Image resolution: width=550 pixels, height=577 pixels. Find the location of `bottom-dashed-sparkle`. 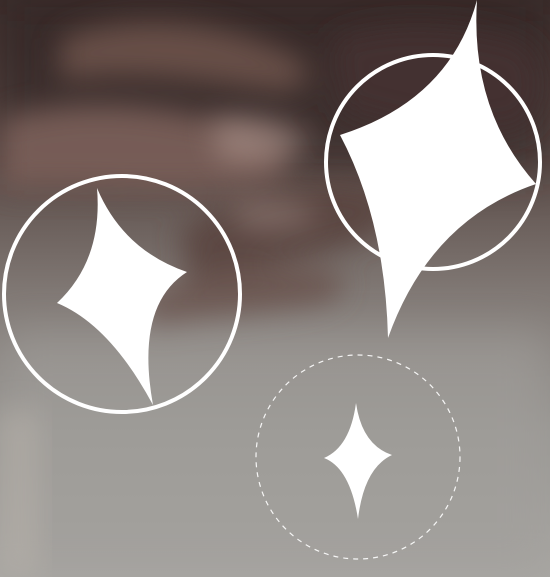

bottom-dashed-sparkle is located at coordinates (358, 457).